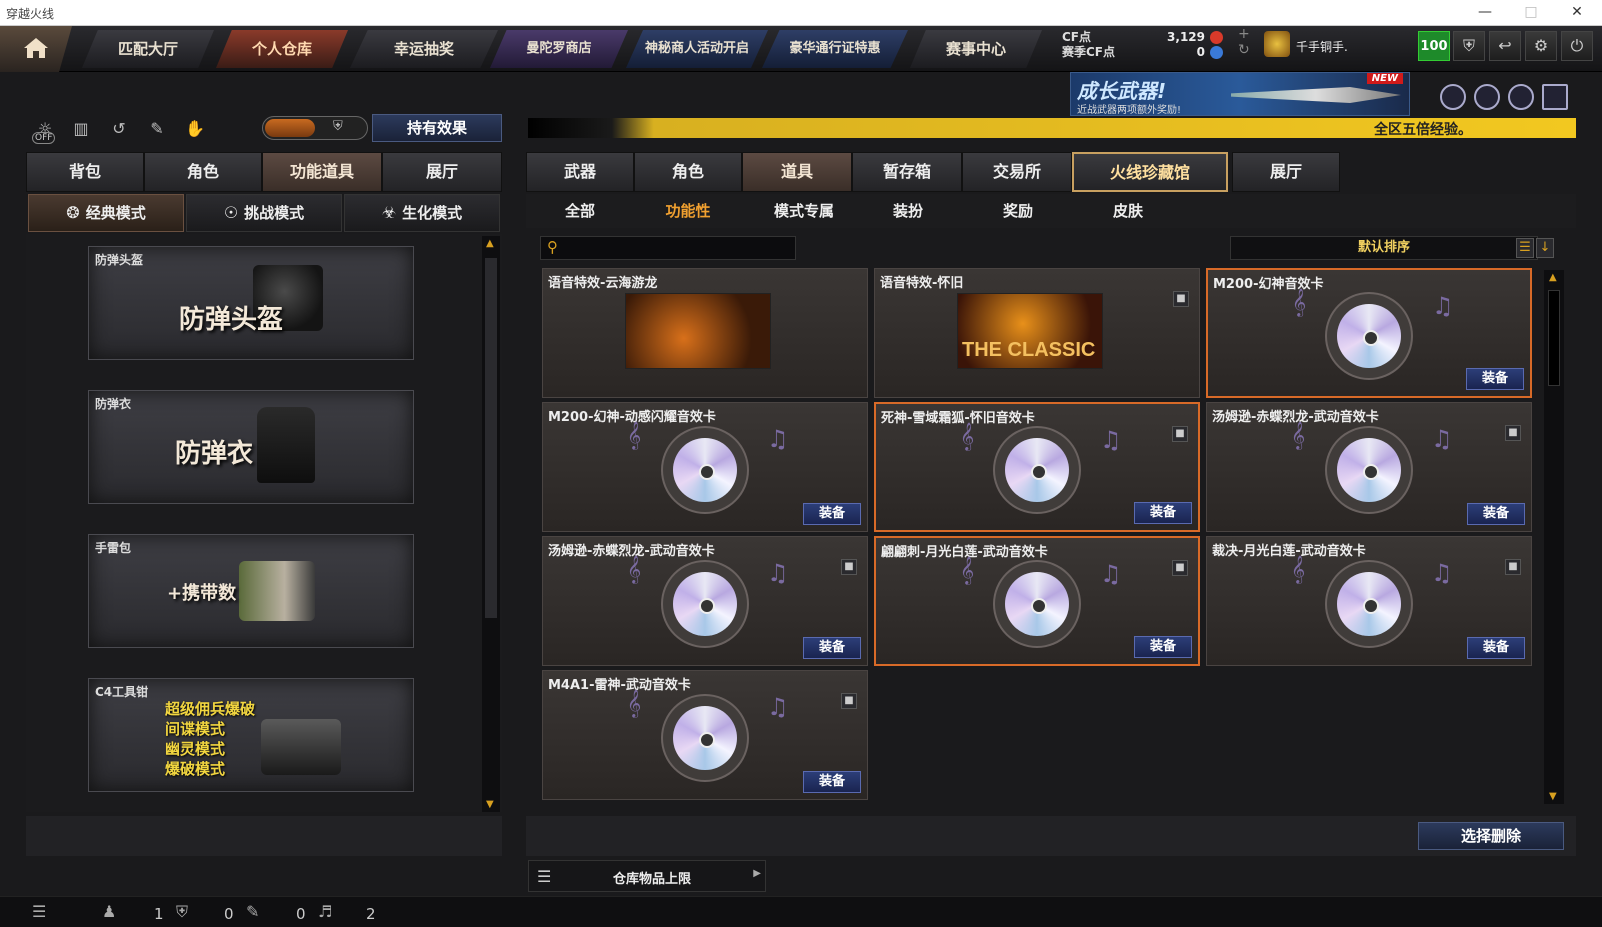 The width and height of the screenshot is (1602, 927). Describe the element at coordinates (157, 129) in the screenshot. I see `spray-icon: ✎` at that location.